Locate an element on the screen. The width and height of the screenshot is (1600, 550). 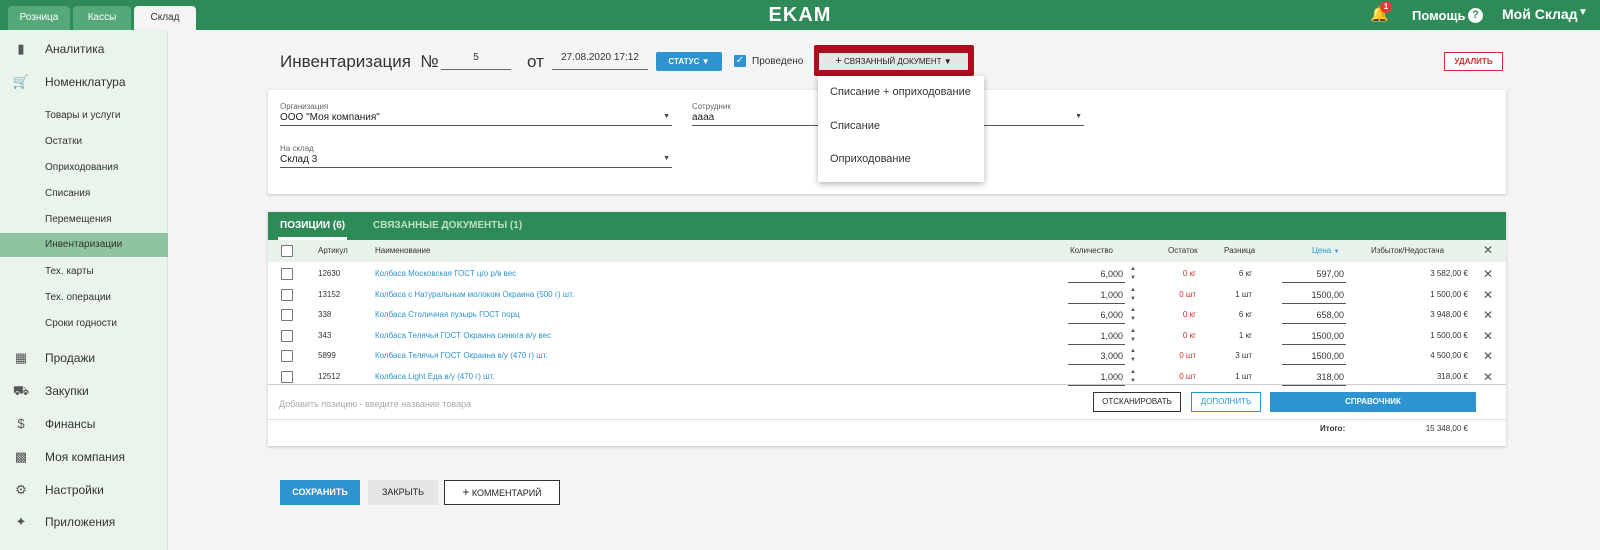
tab-warehouse: Склад is located at coordinates (165, 18).